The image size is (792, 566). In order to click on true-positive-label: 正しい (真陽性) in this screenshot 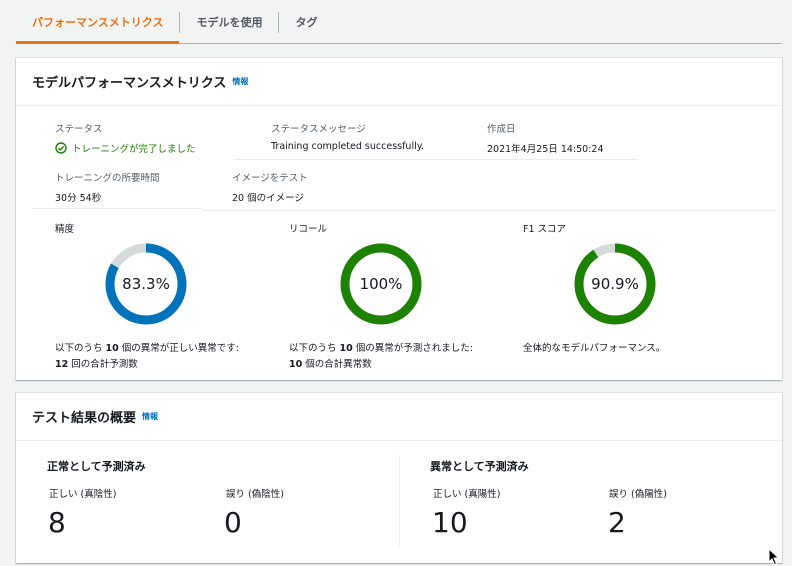, I will do `click(467, 494)`.